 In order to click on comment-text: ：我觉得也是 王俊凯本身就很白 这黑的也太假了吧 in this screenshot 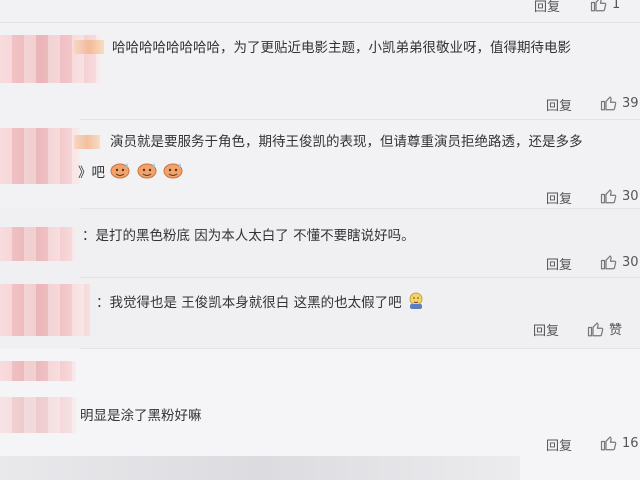, I will do `click(261, 303)`.